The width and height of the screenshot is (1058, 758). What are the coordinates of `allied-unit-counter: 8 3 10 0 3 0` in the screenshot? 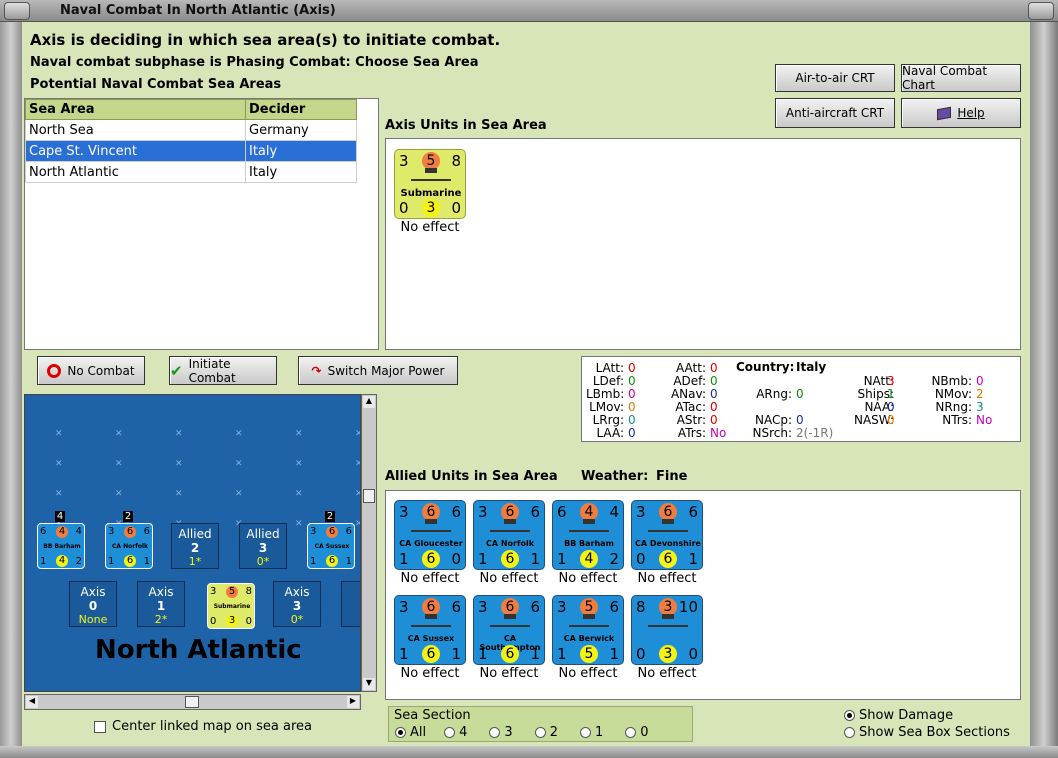 It's located at (667, 630).